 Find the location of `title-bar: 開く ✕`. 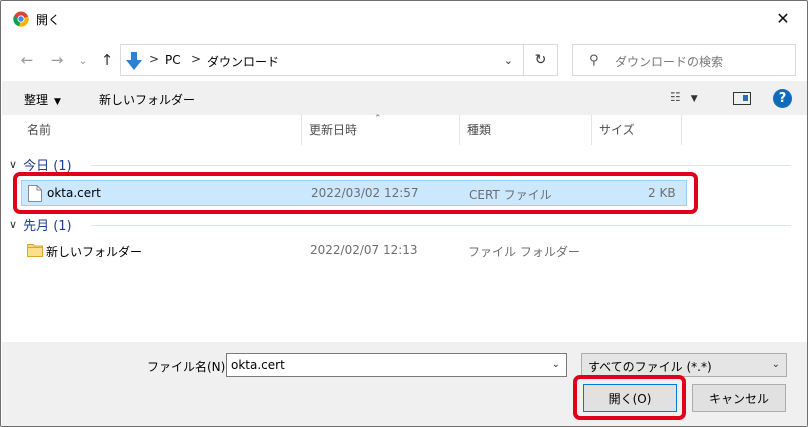

title-bar: 開く ✕ is located at coordinates (404, 18).